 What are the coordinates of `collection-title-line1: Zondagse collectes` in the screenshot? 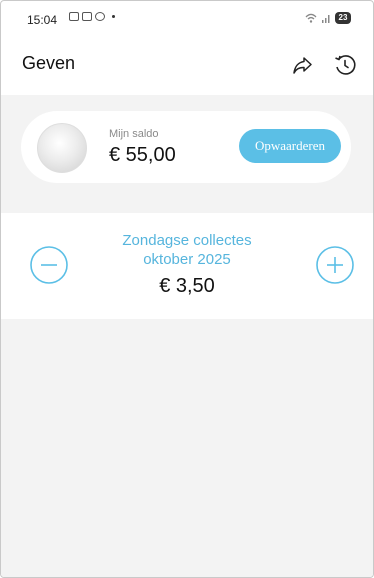 It's located at (187, 240).